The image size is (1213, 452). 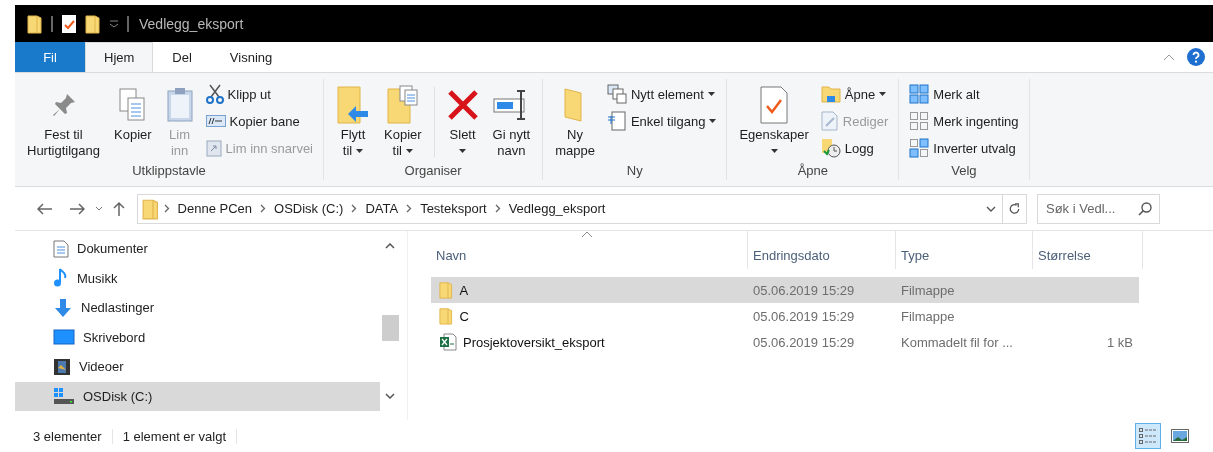 What do you see at coordinates (774, 105) in the screenshot?
I see `properties-icon` at bounding box center [774, 105].